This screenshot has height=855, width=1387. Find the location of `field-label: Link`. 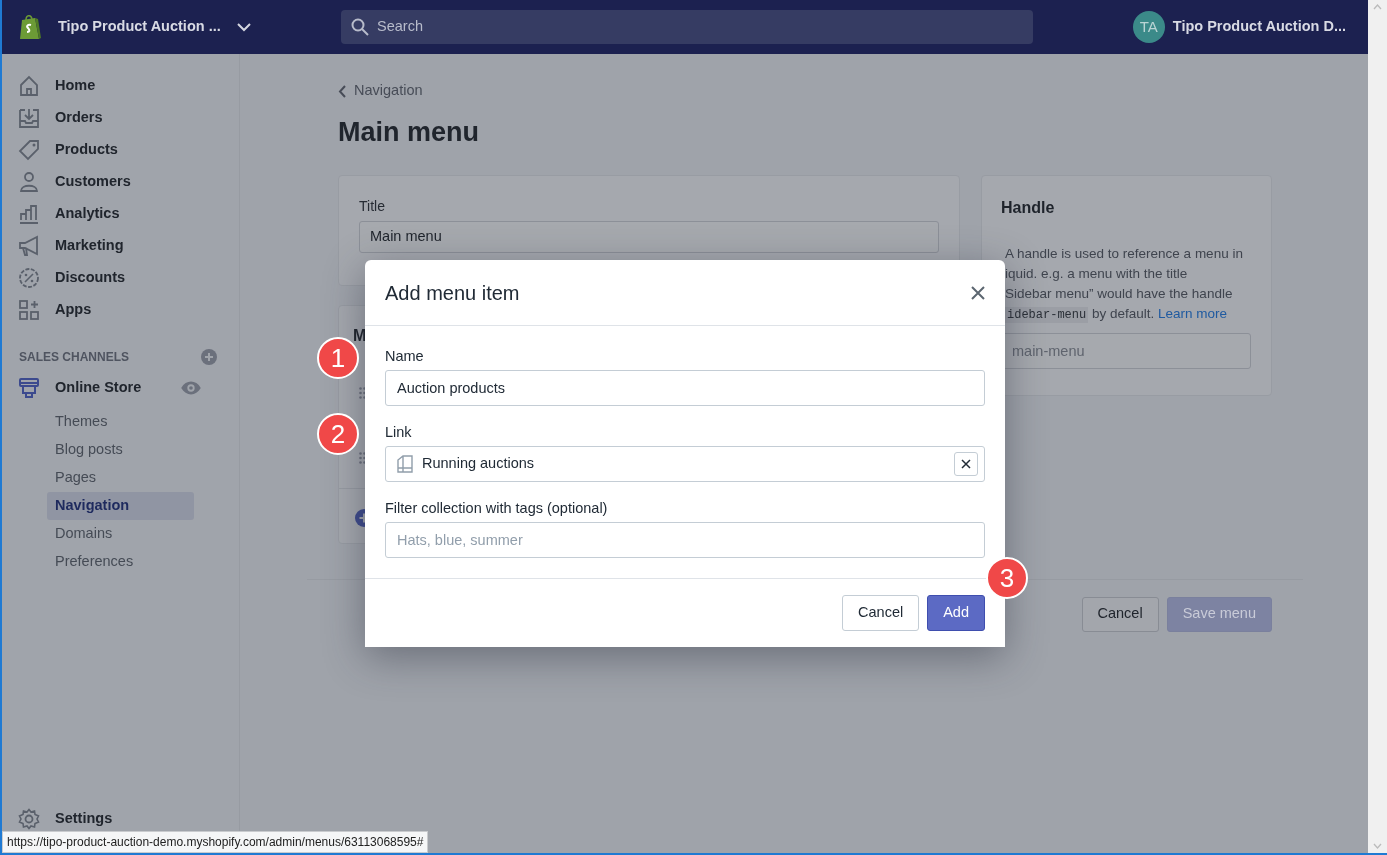

field-label: Link is located at coordinates (398, 432).